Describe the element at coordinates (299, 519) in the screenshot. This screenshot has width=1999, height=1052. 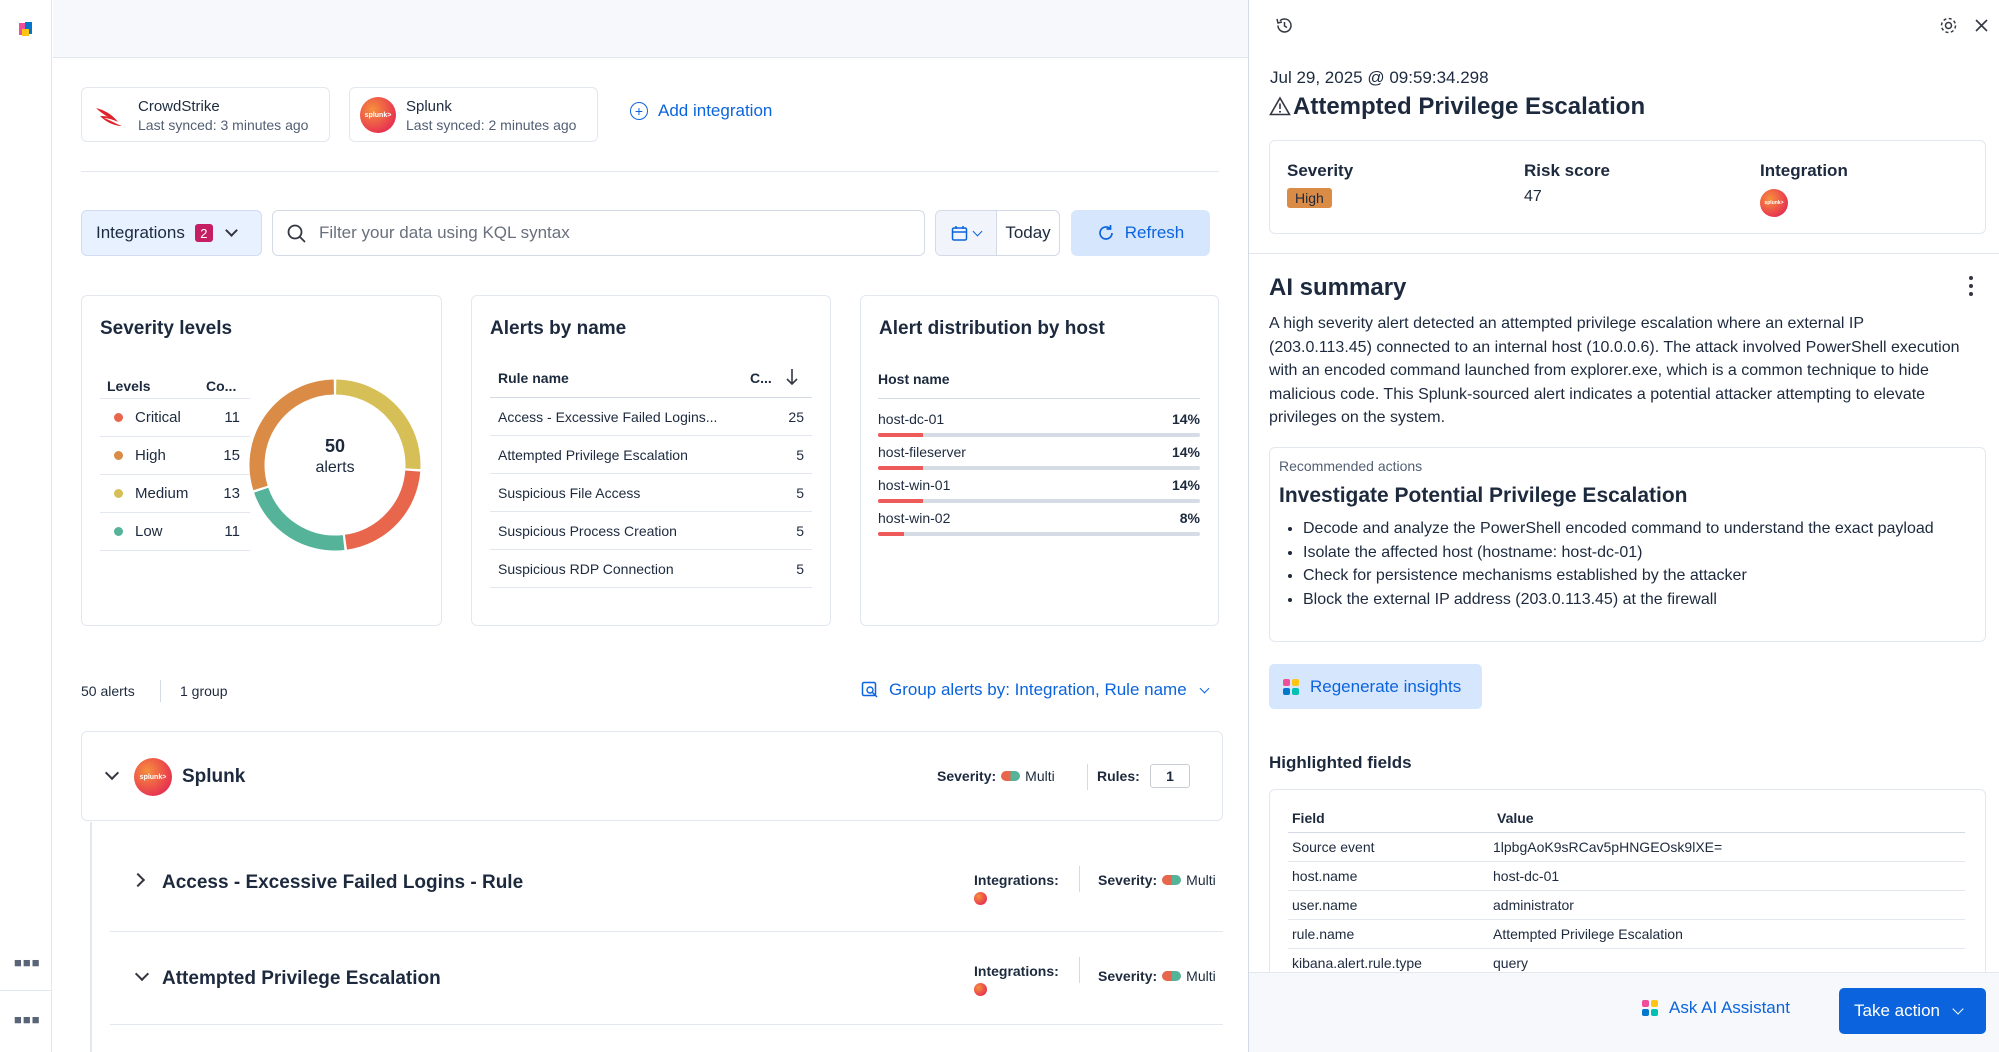
I see `donut-slice-low` at that location.